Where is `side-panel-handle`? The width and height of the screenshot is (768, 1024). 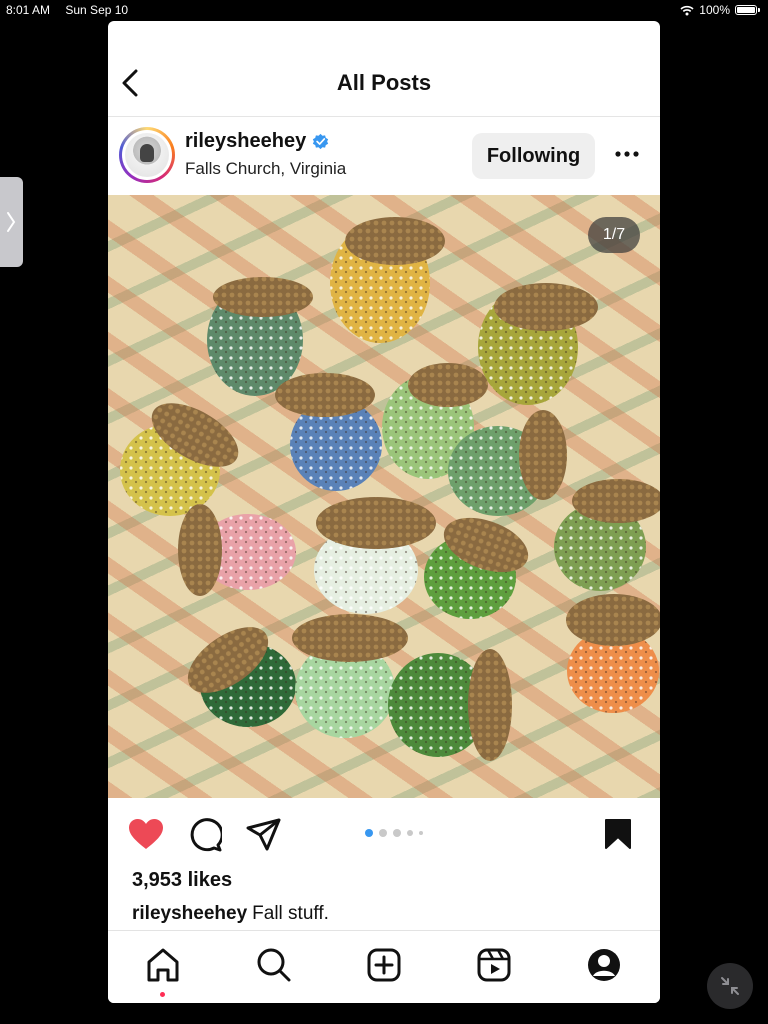 side-panel-handle is located at coordinates (11, 222).